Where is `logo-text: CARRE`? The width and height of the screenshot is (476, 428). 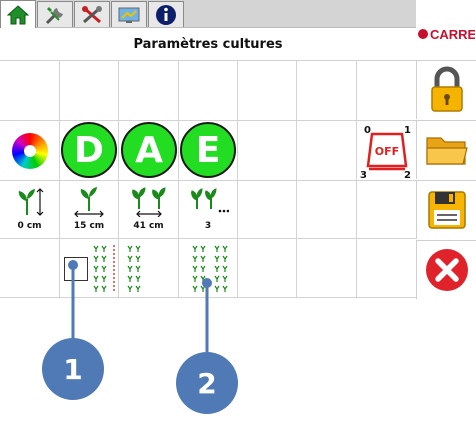 logo-text: CARRE is located at coordinates (452, 34).